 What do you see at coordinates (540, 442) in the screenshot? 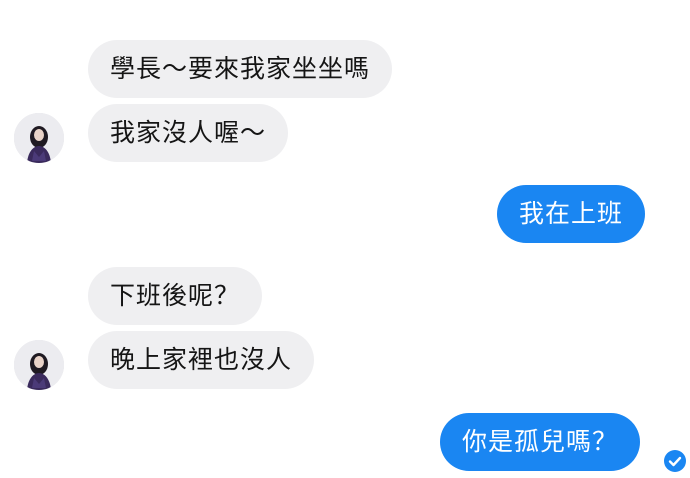
I see `message-bubble-outgoing: 你是孤兒嗎？` at bounding box center [540, 442].